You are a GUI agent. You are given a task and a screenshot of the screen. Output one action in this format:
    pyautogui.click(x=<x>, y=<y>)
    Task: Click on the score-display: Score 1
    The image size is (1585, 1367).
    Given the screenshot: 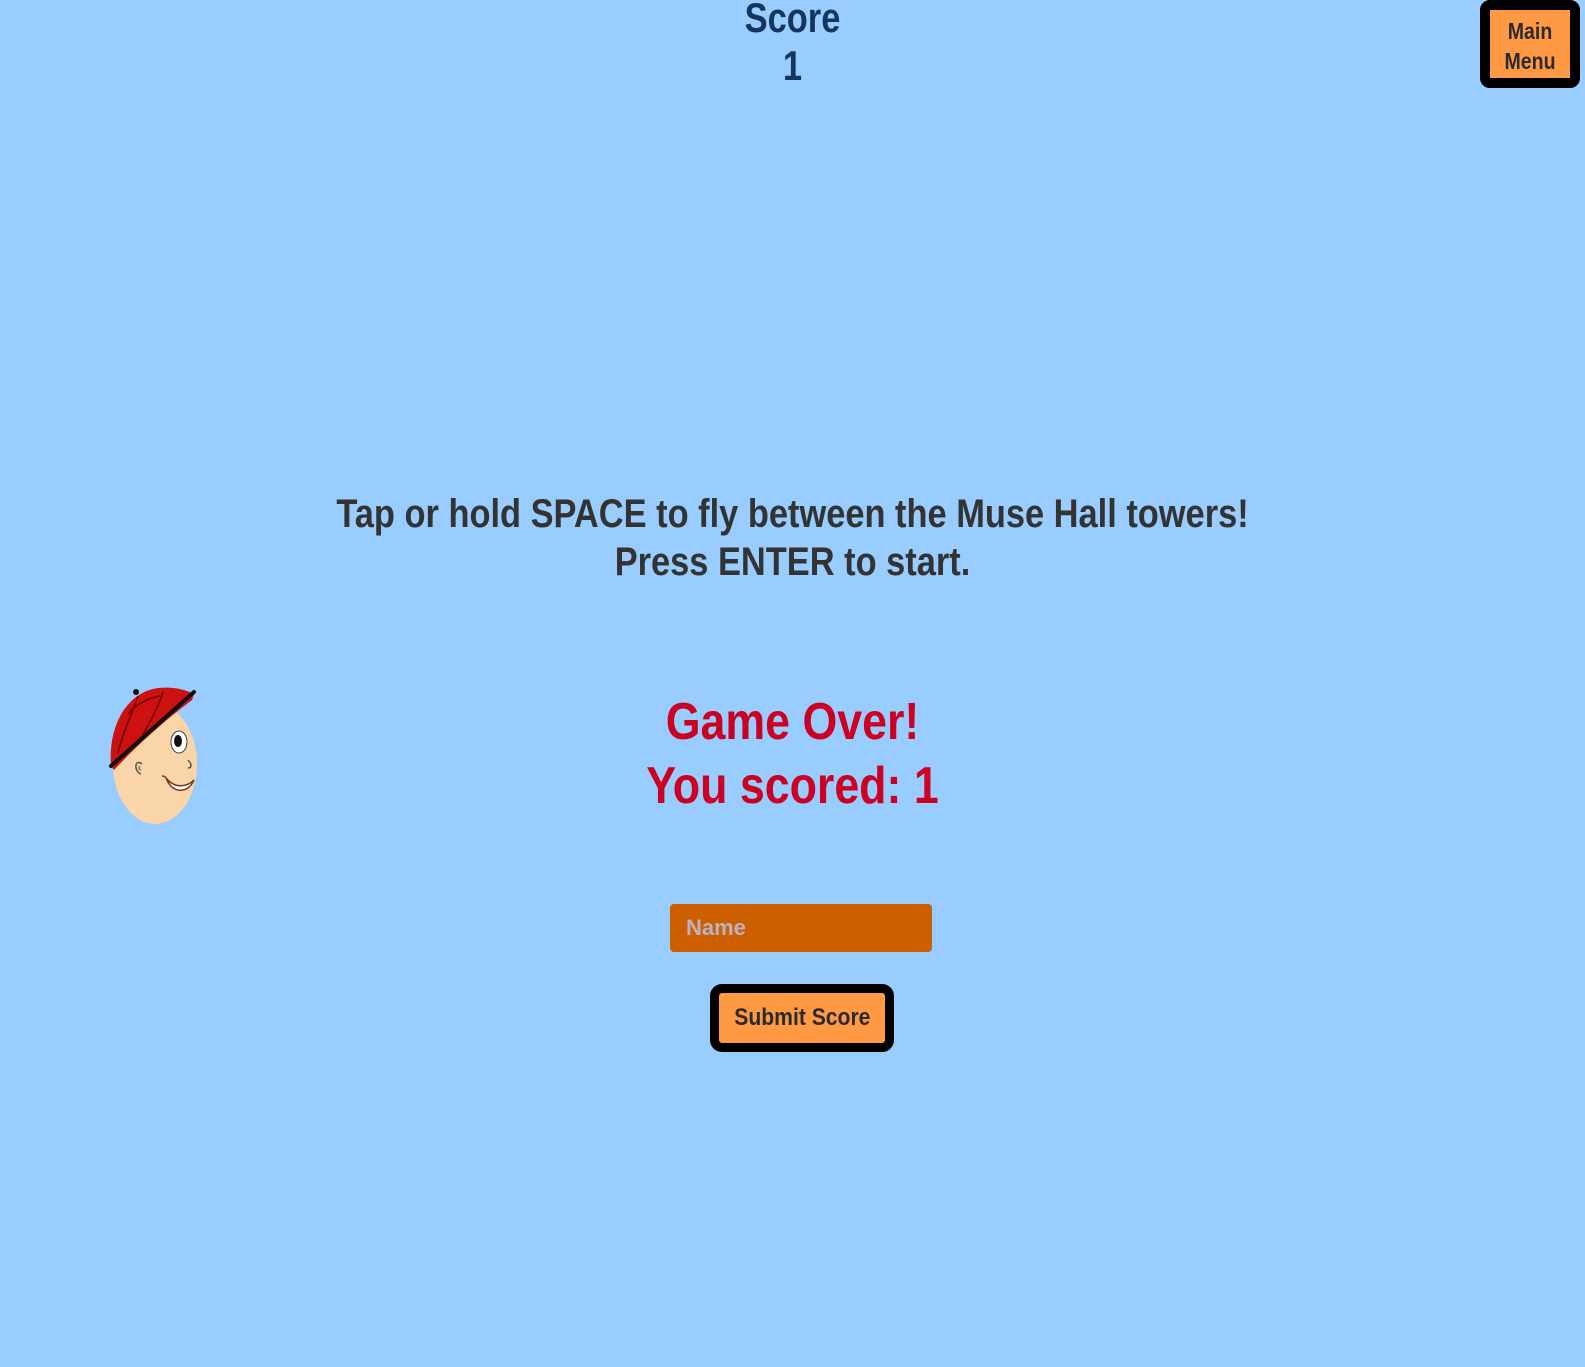 What is the action you would take?
    pyautogui.click(x=793, y=45)
    